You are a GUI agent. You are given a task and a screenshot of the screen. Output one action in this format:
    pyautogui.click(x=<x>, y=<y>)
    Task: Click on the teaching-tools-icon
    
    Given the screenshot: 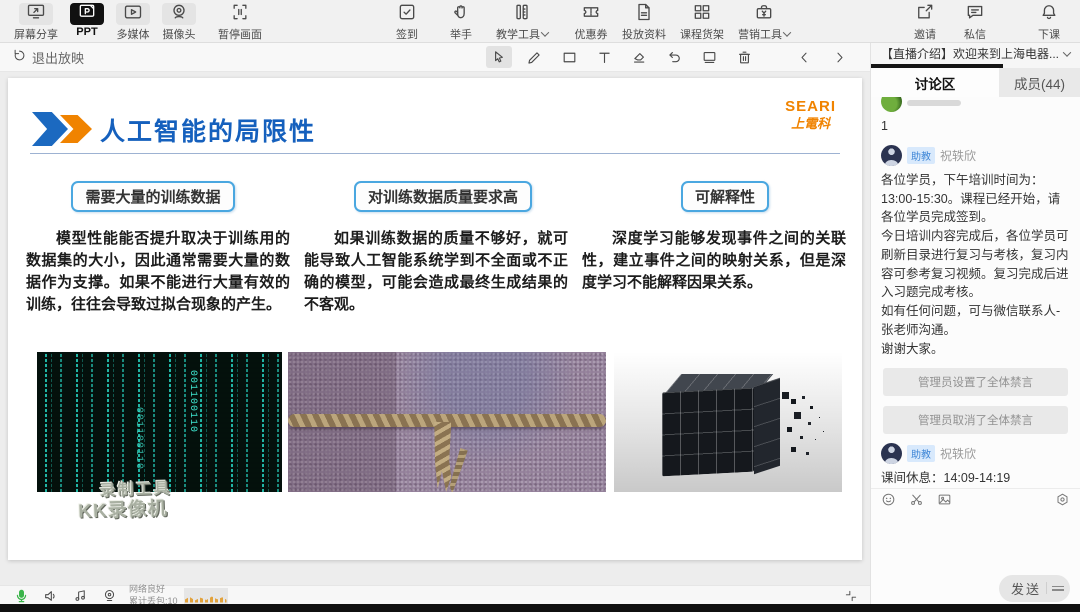 What is the action you would take?
    pyautogui.click(x=522, y=14)
    